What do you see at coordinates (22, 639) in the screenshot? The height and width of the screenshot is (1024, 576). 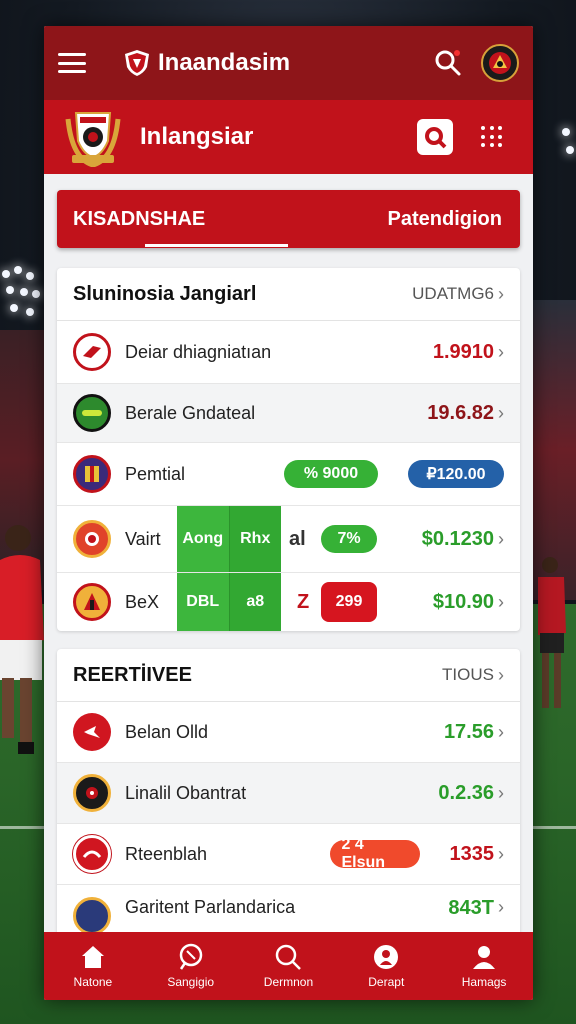 I see `player-left` at bounding box center [22, 639].